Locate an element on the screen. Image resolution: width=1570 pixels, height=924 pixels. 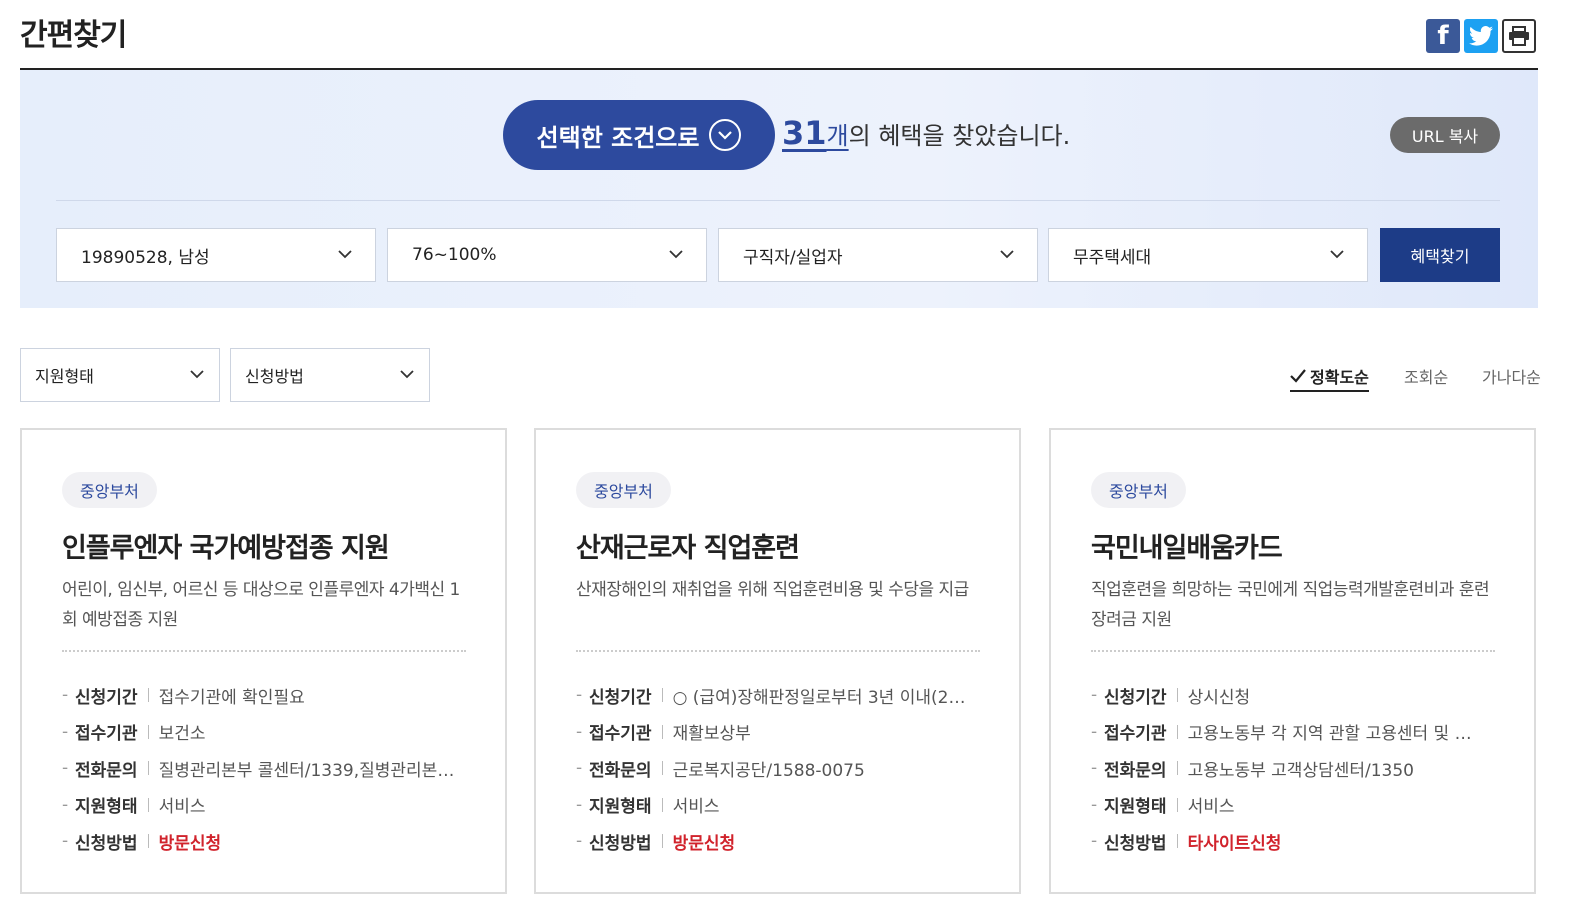
url-copy-button: URL 복사 is located at coordinates (1445, 135).